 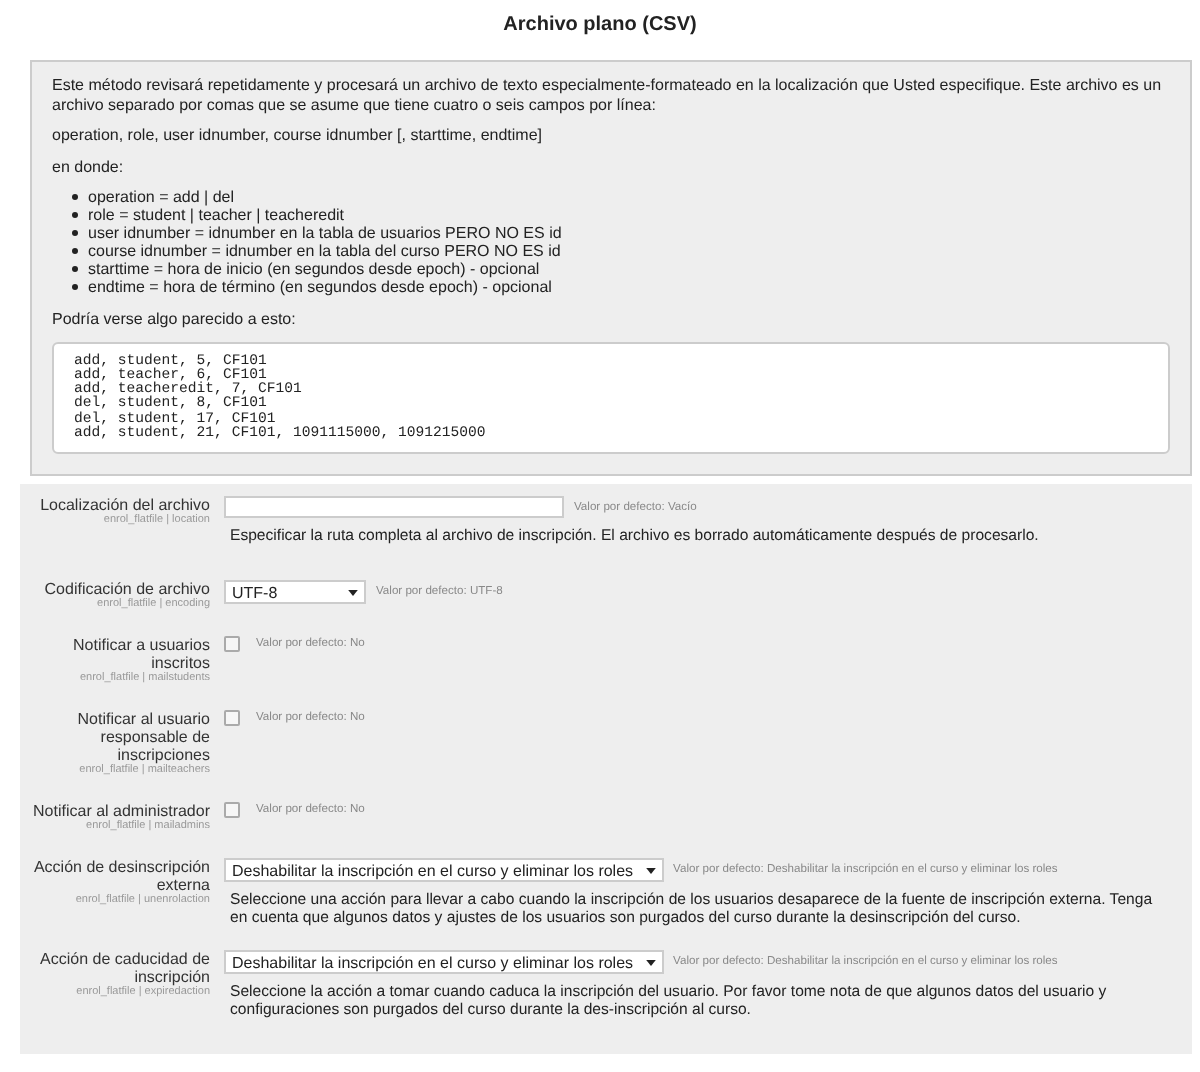 What do you see at coordinates (600, 26) in the screenshot?
I see `page-title: Archivo plano (CSV)` at bounding box center [600, 26].